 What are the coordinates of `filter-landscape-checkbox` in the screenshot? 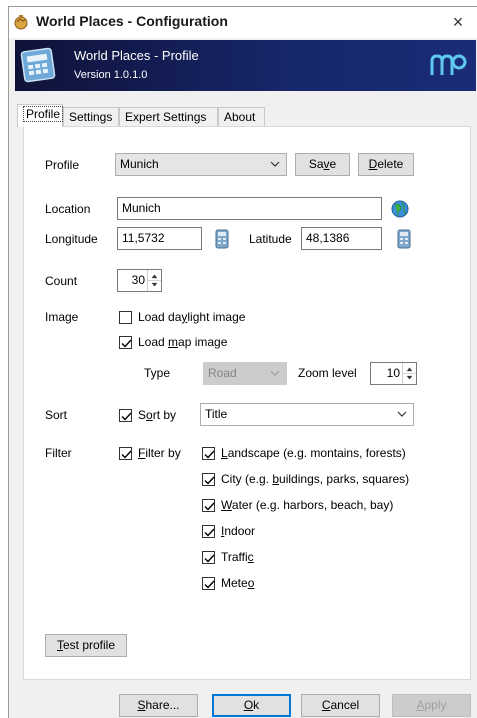 It's located at (208, 453).